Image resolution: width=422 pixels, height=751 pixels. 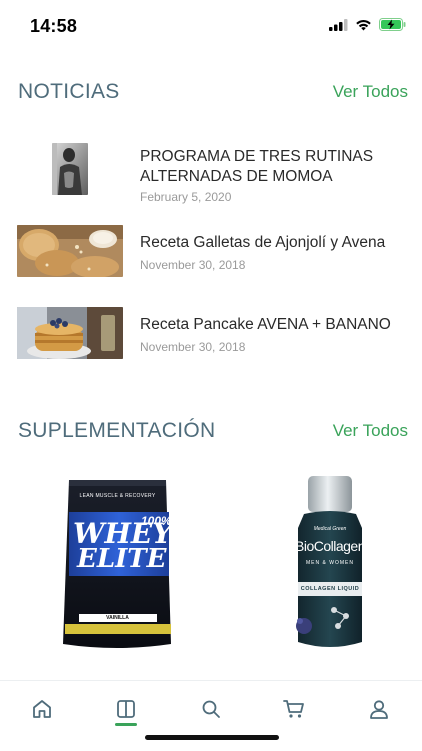 What do you see at coordinates (126, 724) in the screenshot?
I see `active-tab-indicator` at bounding box center [126, 724].